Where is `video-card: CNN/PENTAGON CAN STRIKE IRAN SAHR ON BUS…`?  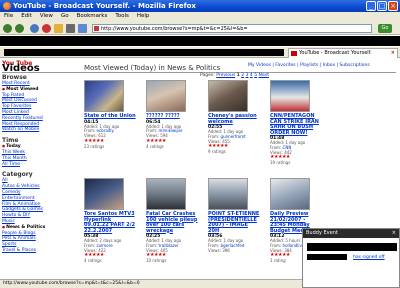 video-card: CNN/PENTAGON CAN STRIKE IRAN SAHR ON BUS… is located at coordinates (300, 122).